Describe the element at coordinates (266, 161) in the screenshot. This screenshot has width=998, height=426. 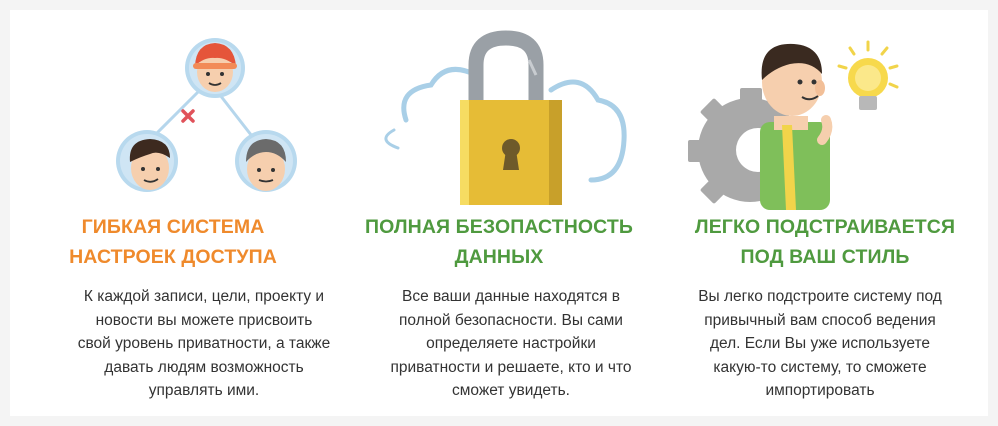
I see `person-man-right-icon` at that location.